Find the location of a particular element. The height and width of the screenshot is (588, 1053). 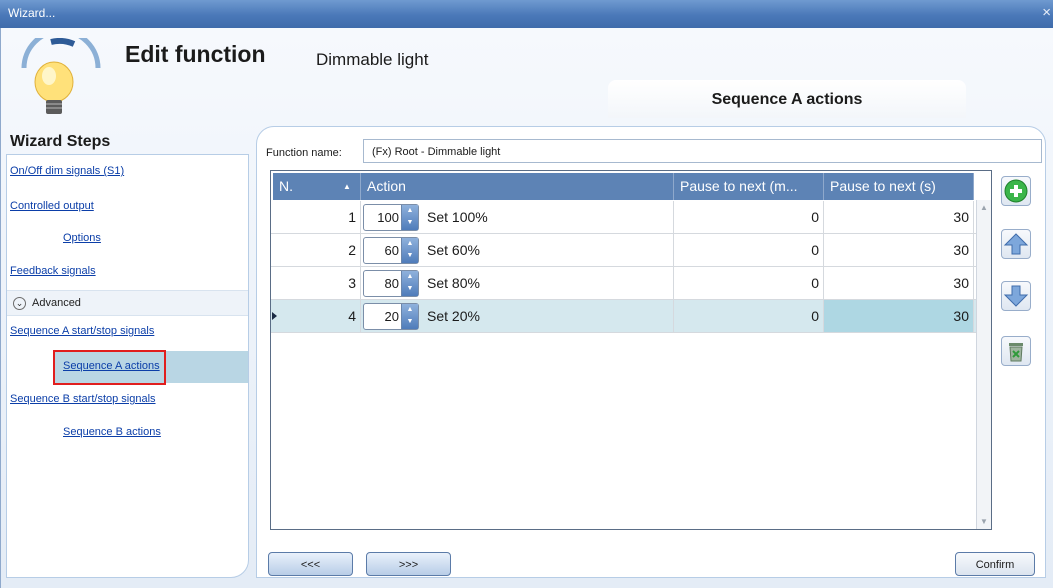

step-sequence-a-start-stop: Sequence A start/stop signals is located at coordinates (82, 331).